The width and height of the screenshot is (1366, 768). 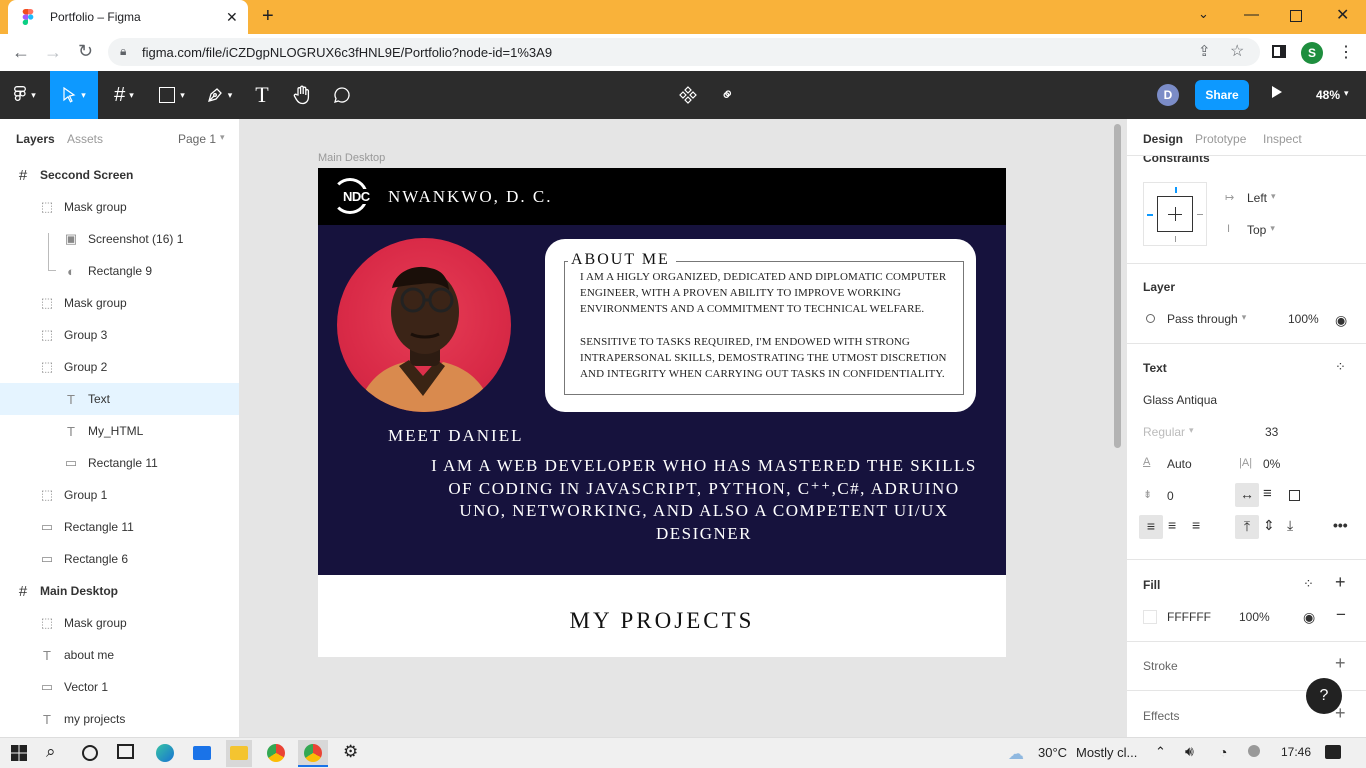 I want to click on tab-layers: Layers, so click(x=35, y=139).